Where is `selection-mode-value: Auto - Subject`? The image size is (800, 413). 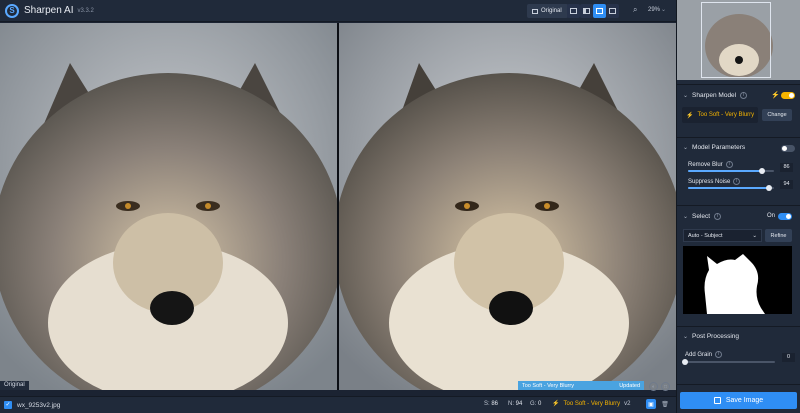 selection-mode-value: Auto - Subject is located at coordinates (705, 235).